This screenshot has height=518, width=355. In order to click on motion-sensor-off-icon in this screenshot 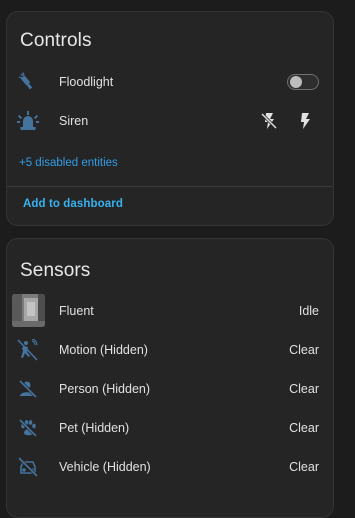, I will do `click(28, 350)`.